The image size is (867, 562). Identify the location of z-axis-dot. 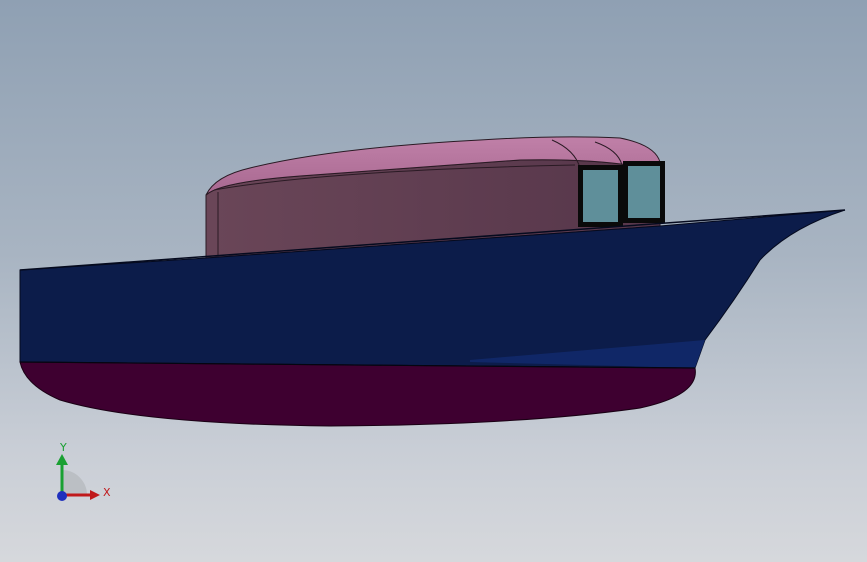
(62, 496).